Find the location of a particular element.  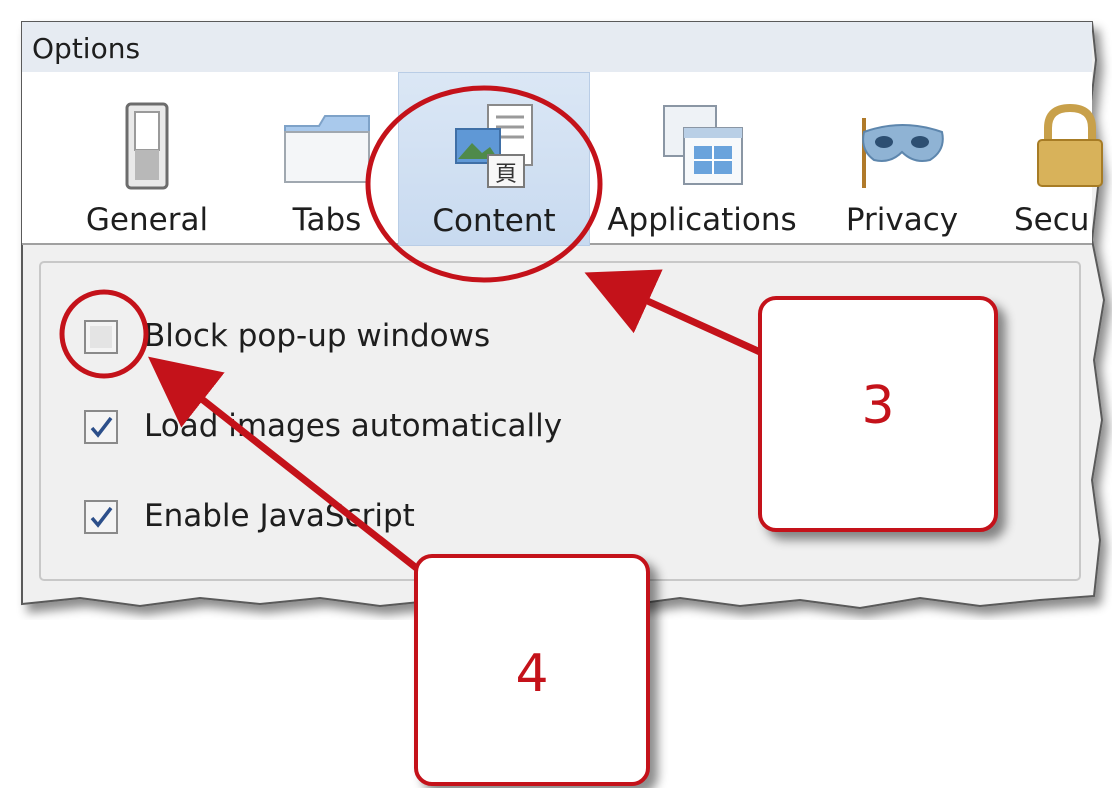

callout-3-number: 3 is located at coordinates (878, 406).